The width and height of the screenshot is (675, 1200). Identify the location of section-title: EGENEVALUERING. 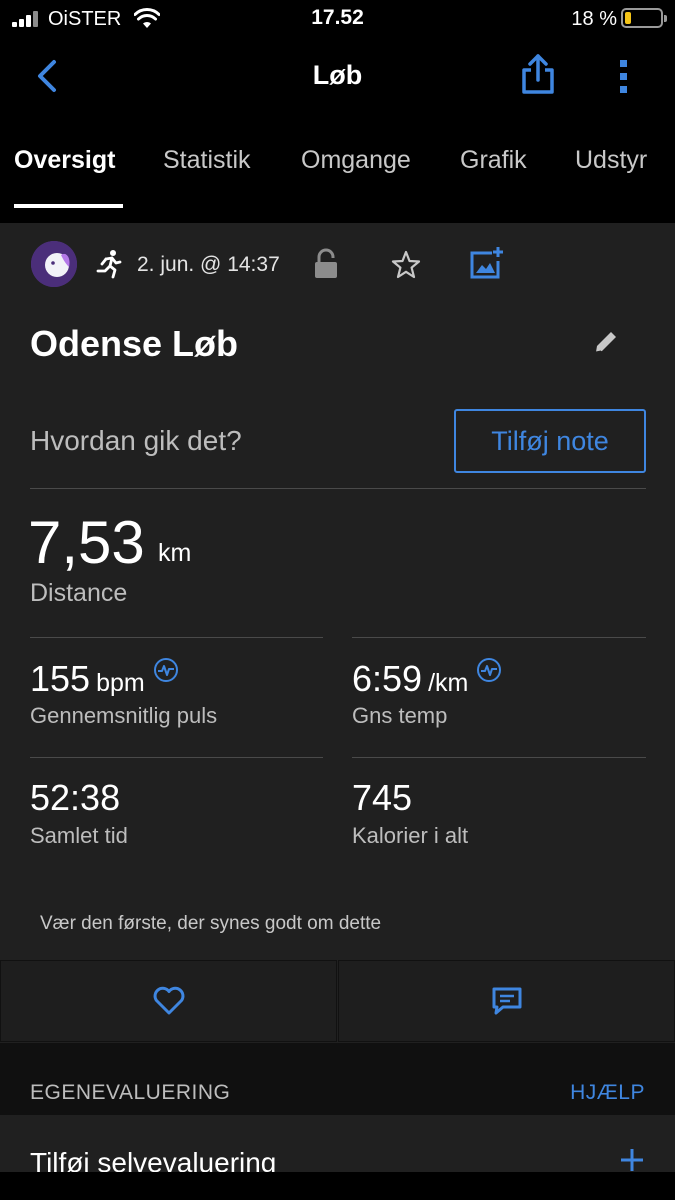
(130, 1092).